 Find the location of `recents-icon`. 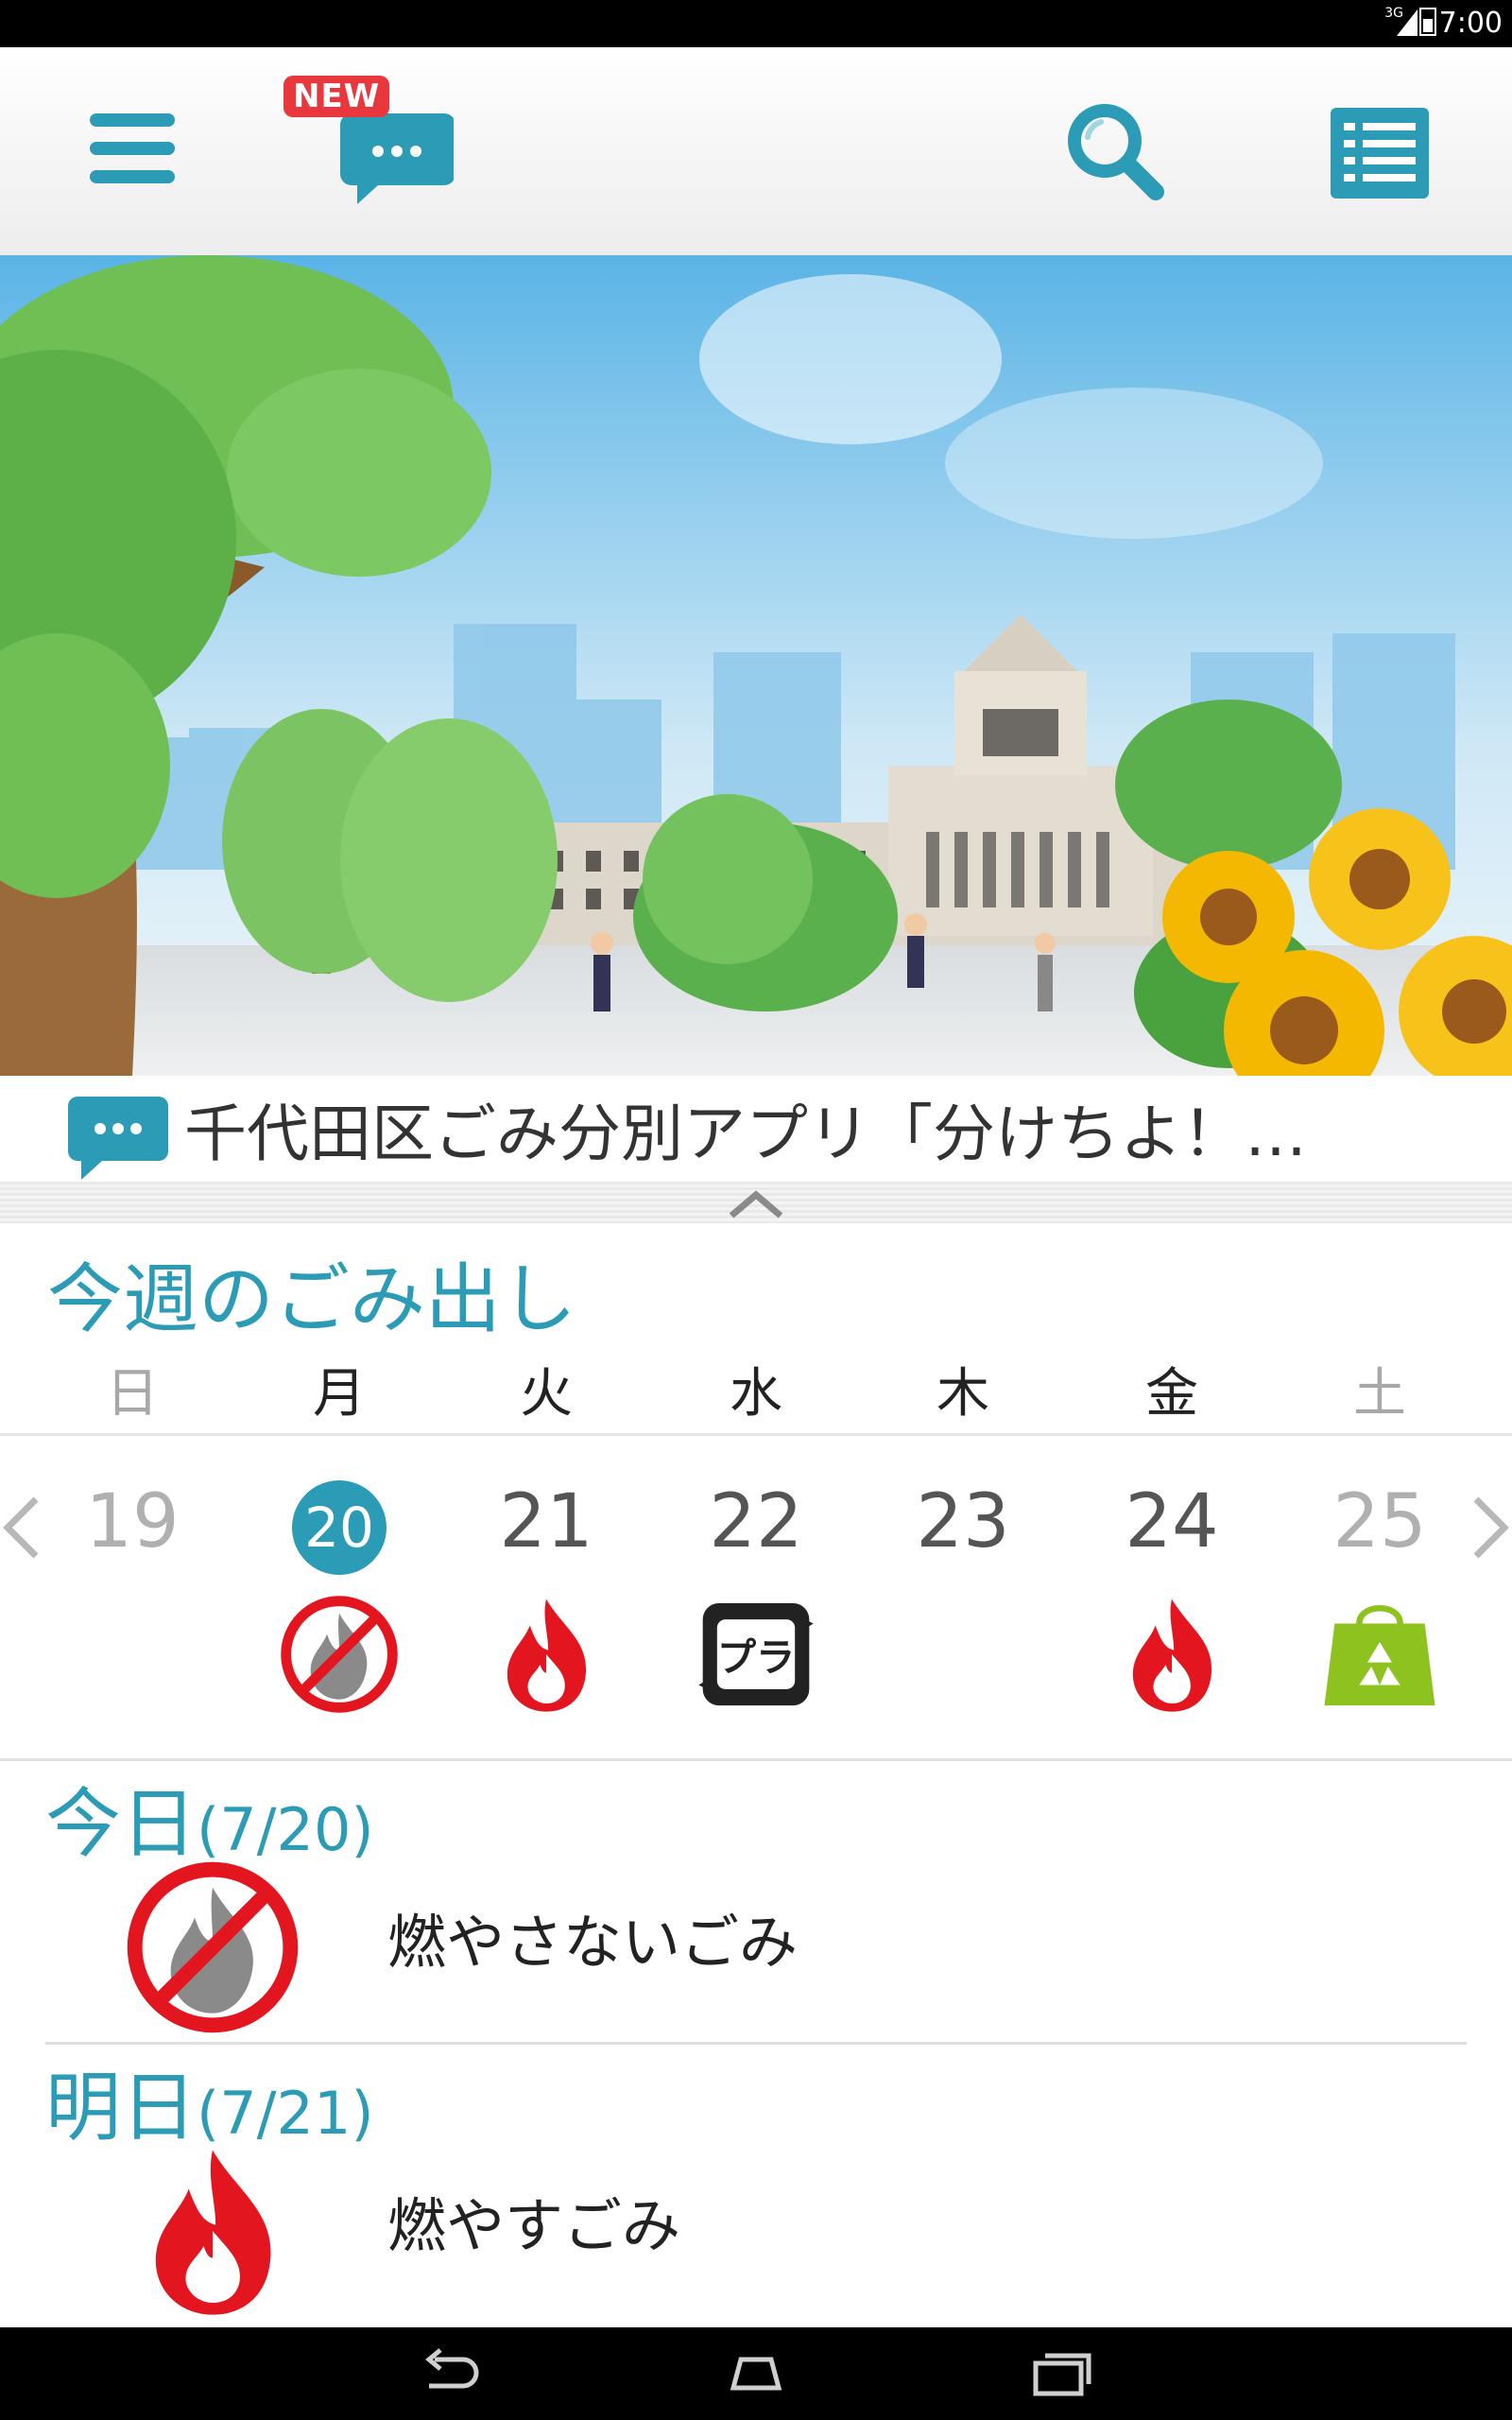

recents-icon is located at coordinates (1063, 2373).